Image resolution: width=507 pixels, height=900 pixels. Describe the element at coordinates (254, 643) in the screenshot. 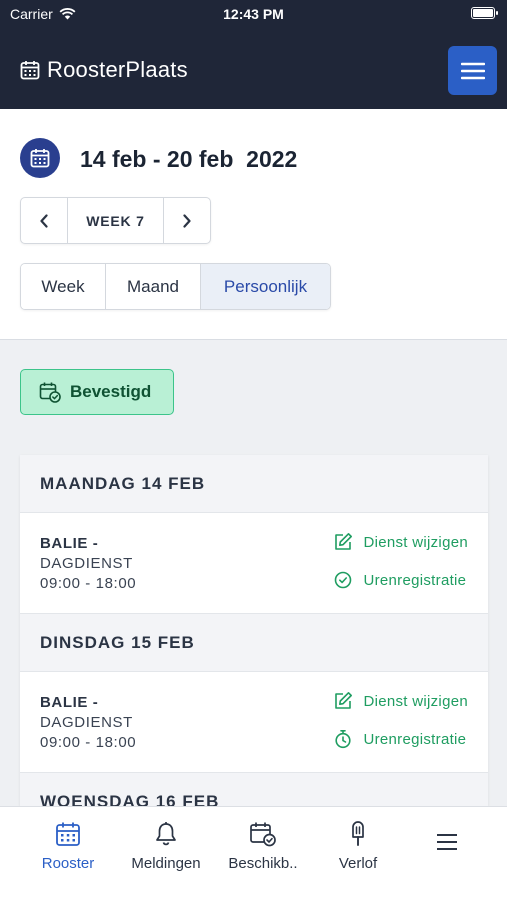

I see `day-header: DINSDAG 15 FEB` at that location.